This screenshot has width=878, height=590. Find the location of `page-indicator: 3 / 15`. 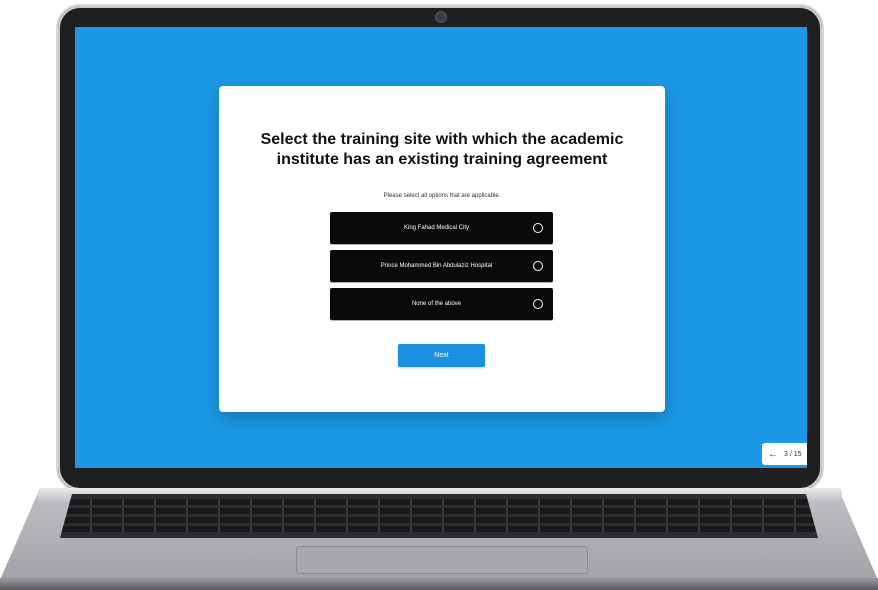

page-indicator: 3 / 15 is located at coordinates (793, 454).